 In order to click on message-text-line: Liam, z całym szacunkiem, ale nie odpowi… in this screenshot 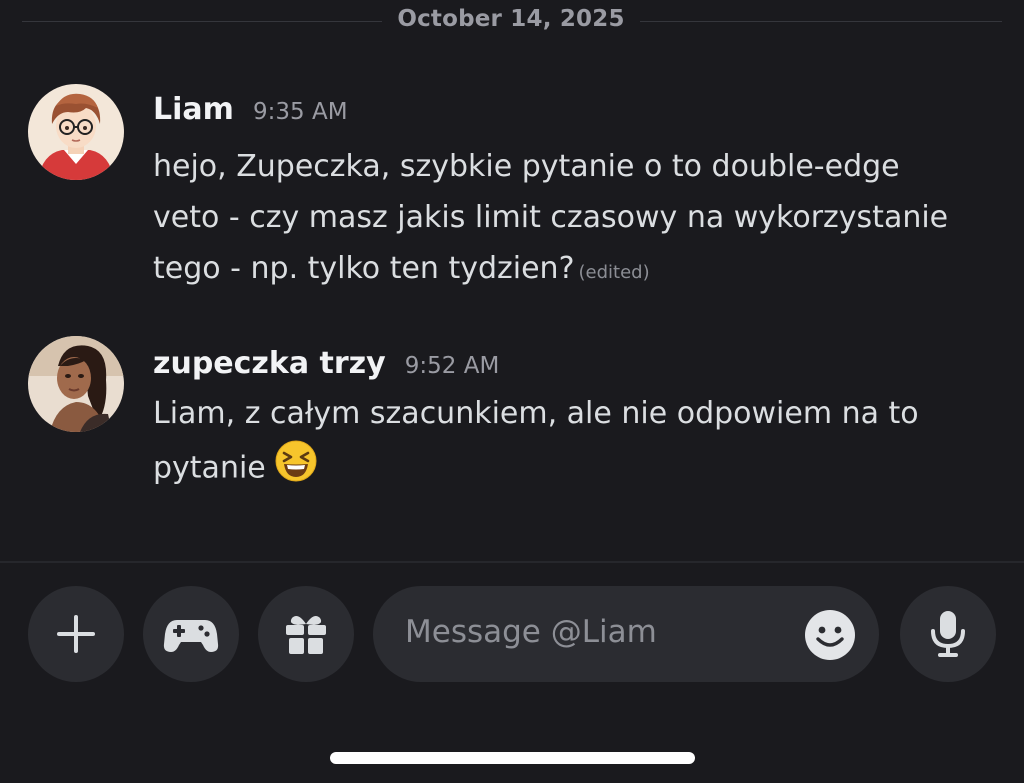, I will do `click(536, 413)`.